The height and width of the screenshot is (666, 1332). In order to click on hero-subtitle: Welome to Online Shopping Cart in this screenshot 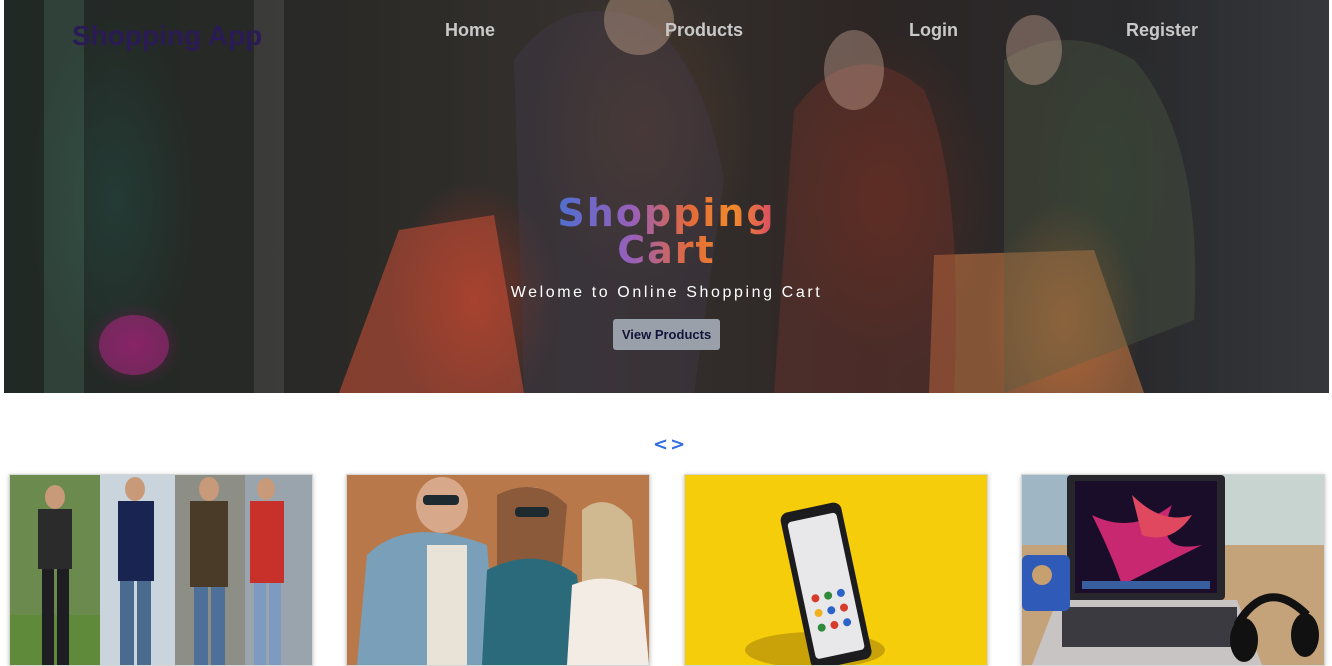, I will do `click(666, 292)`.